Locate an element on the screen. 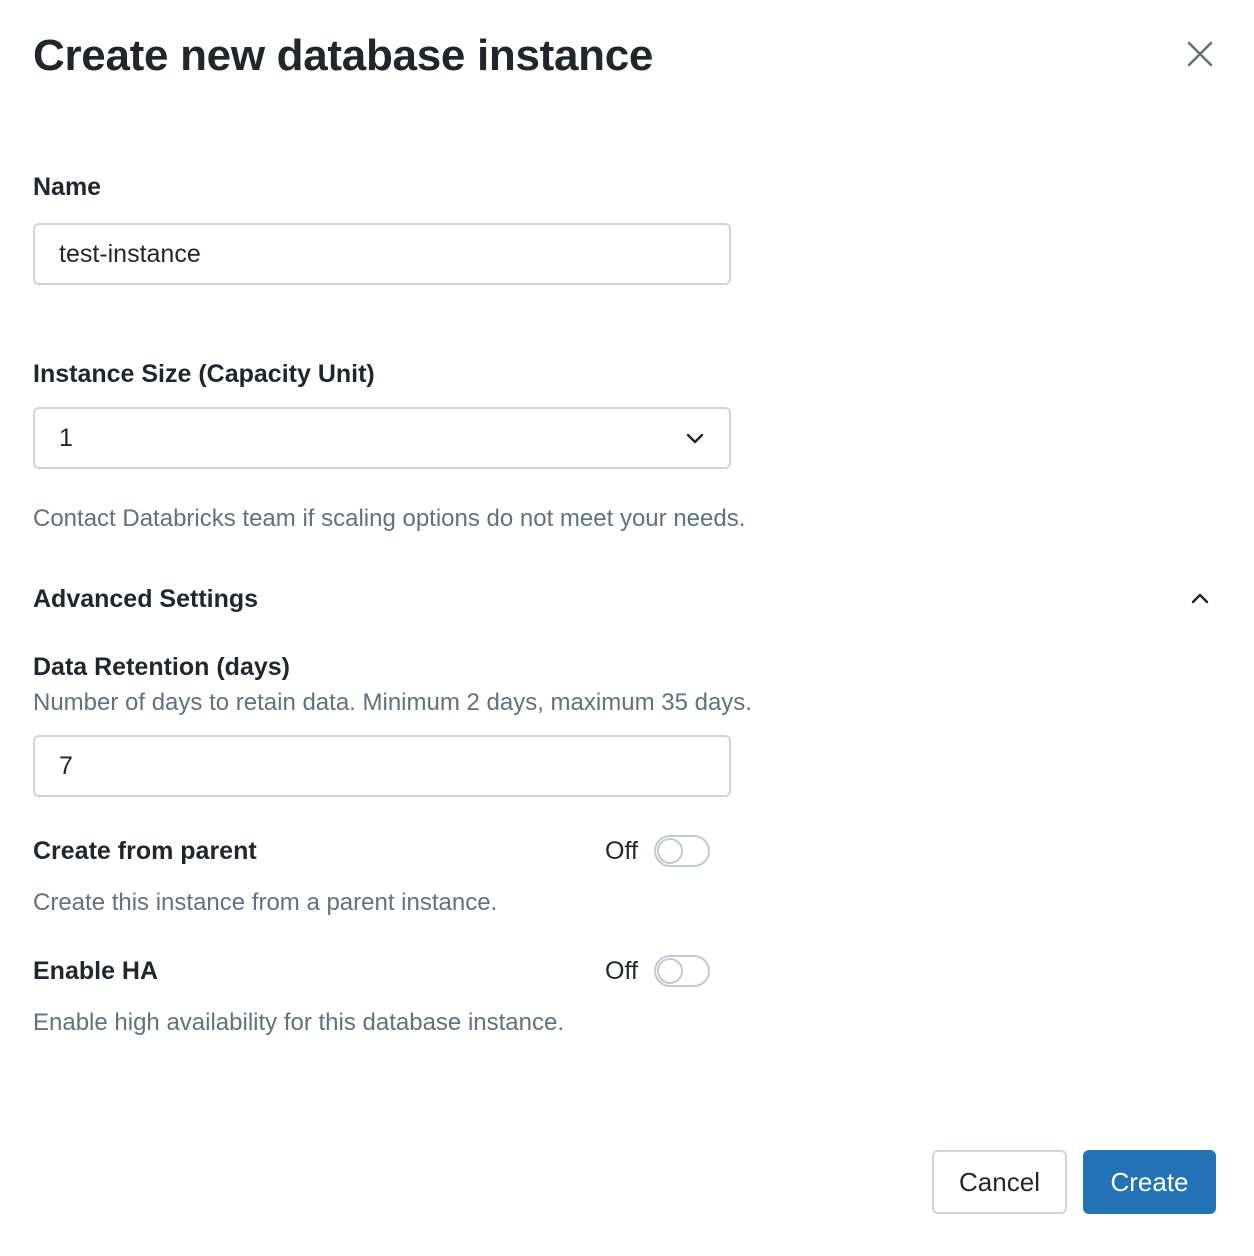 The width and height of the screenshot is (1254, 1256). instance-size-select: 1 is located at coordinates (382, 438).